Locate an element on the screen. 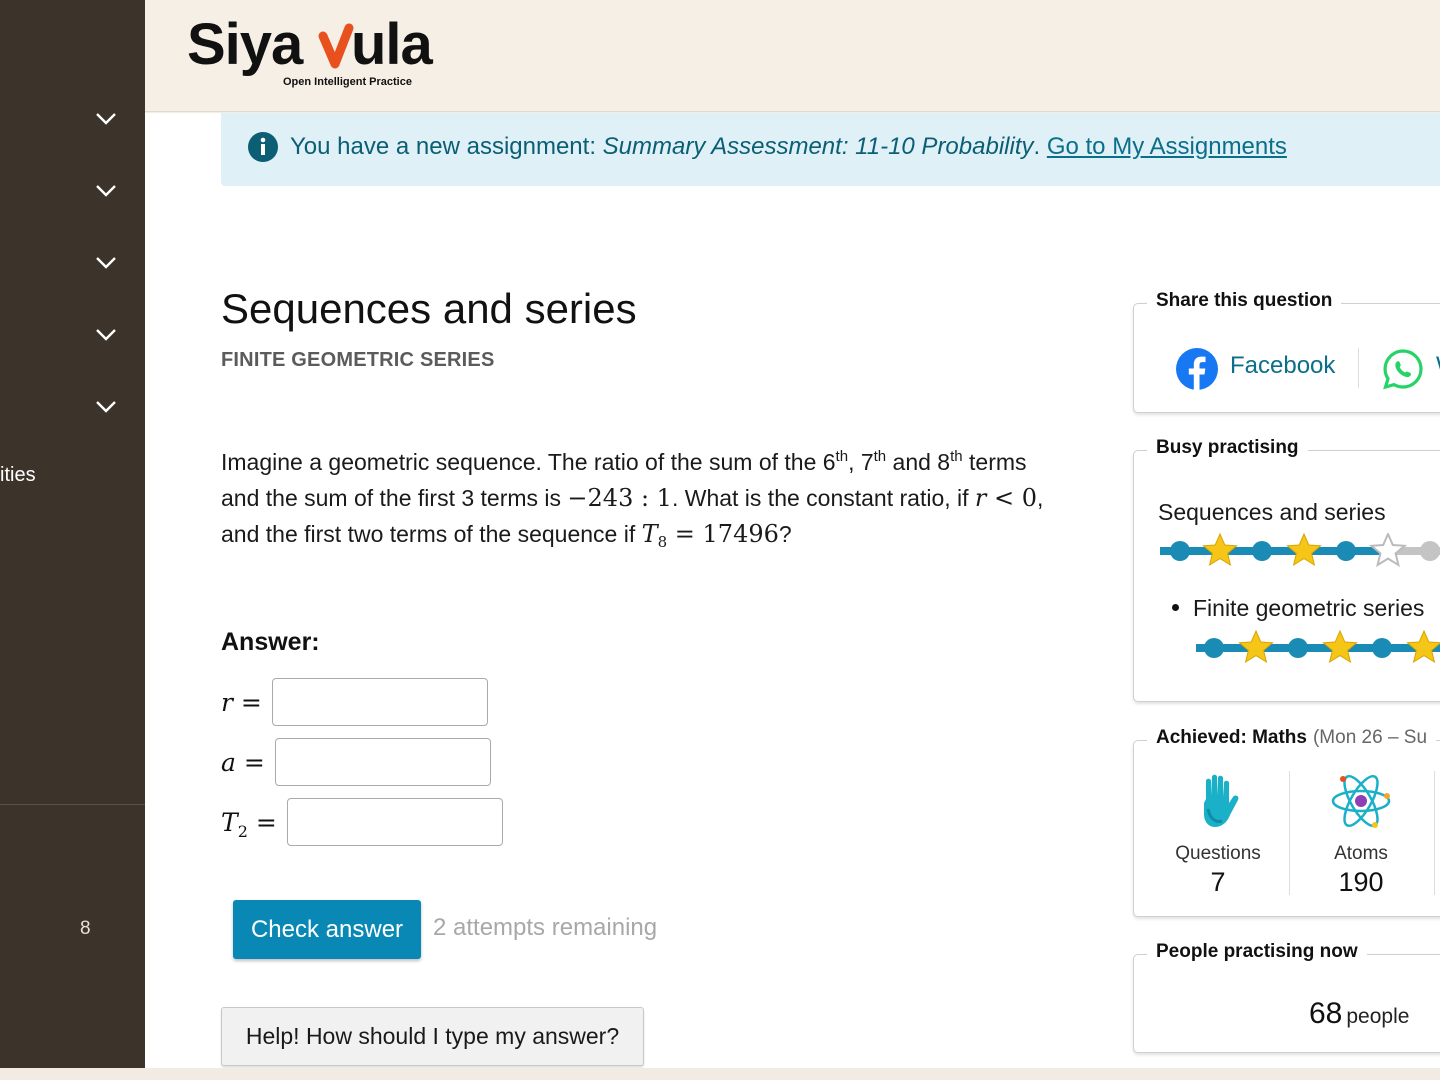  busy-subtopic: Finite geometric series is located at coordinates (1298, 608).